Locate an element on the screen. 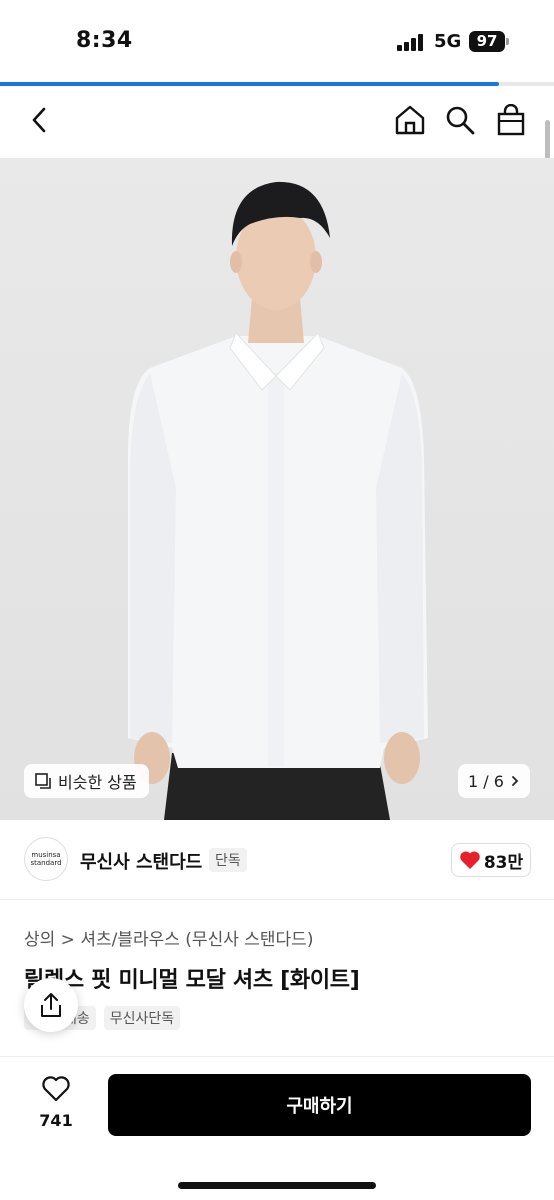 This screenshot has width=554, height=1200. chevron-left-icon is located at coordinates (39, 120).